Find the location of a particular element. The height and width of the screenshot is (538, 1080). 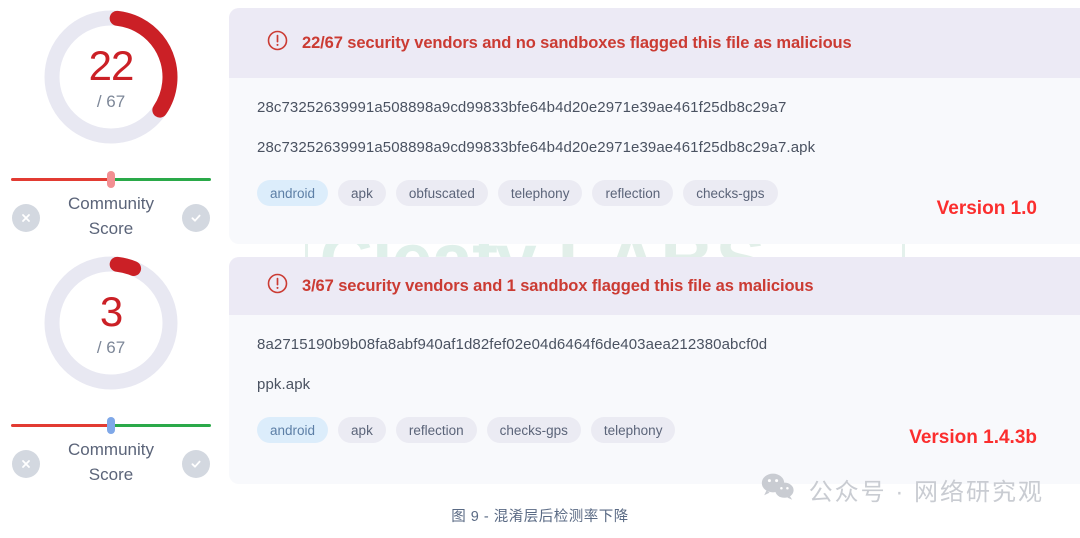

score-block-1: 22 / 67 Community Score is located at coordinates (111, 126).